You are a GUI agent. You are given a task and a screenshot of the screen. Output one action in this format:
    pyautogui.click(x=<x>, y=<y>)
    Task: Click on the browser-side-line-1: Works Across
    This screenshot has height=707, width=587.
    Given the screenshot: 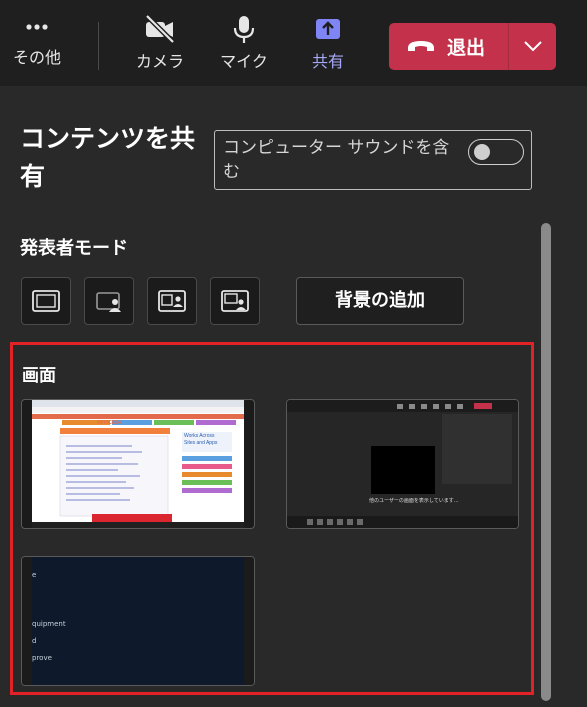 What is the action you would take?
    pyautogui.click(x=199, y=436)
    